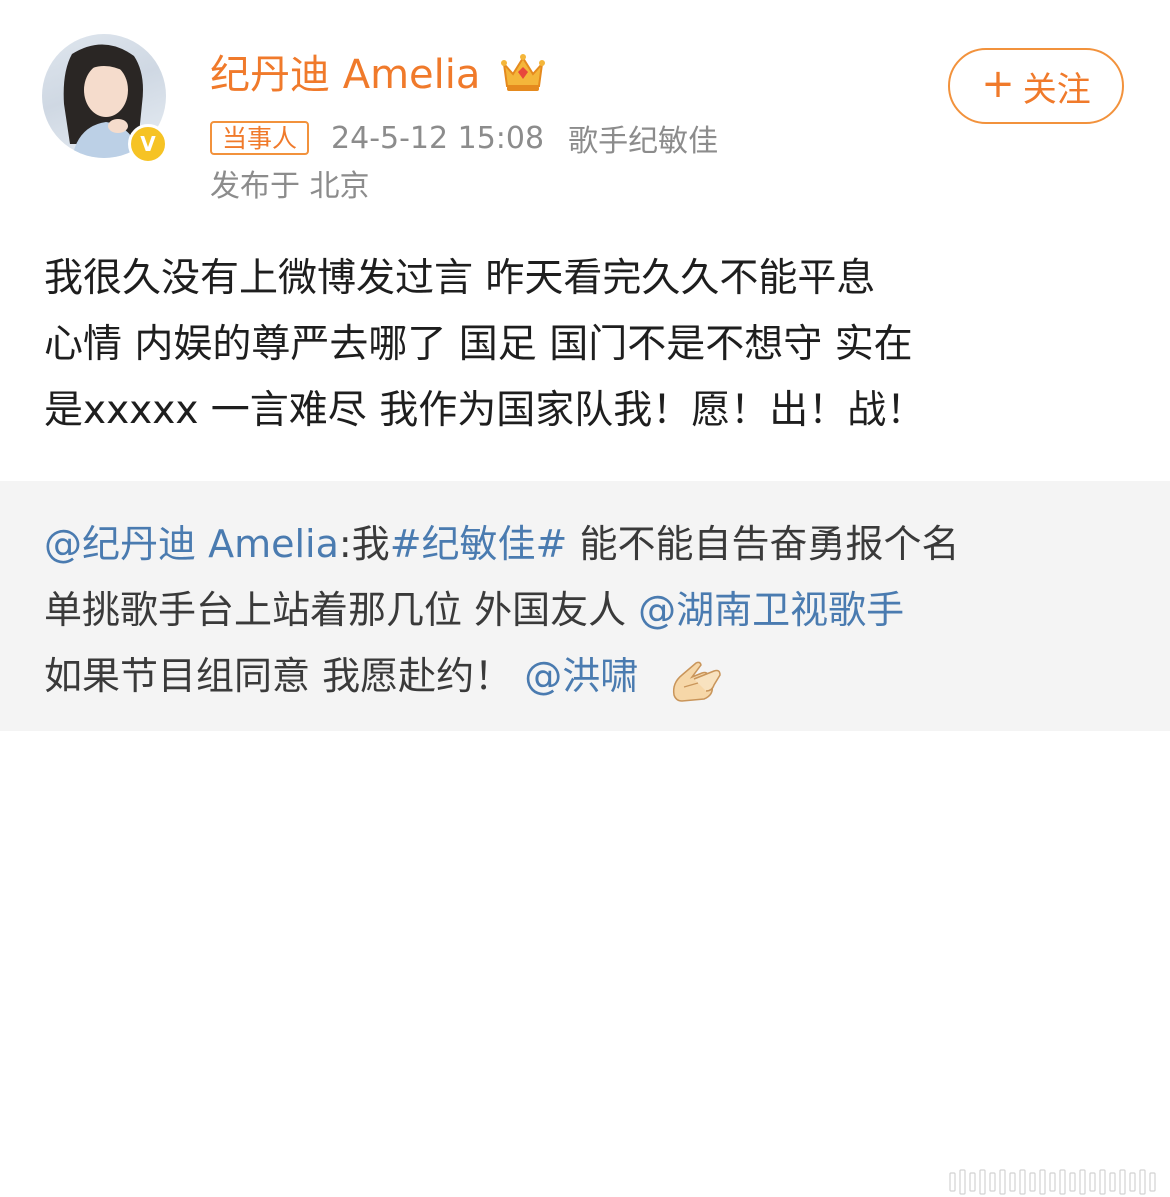  What do you see at coordinates (278, 676) in the screenshot?
I see `repost-text-segment: 如果节目组同意 我愿赴约！` at bounding box center [278, 676].